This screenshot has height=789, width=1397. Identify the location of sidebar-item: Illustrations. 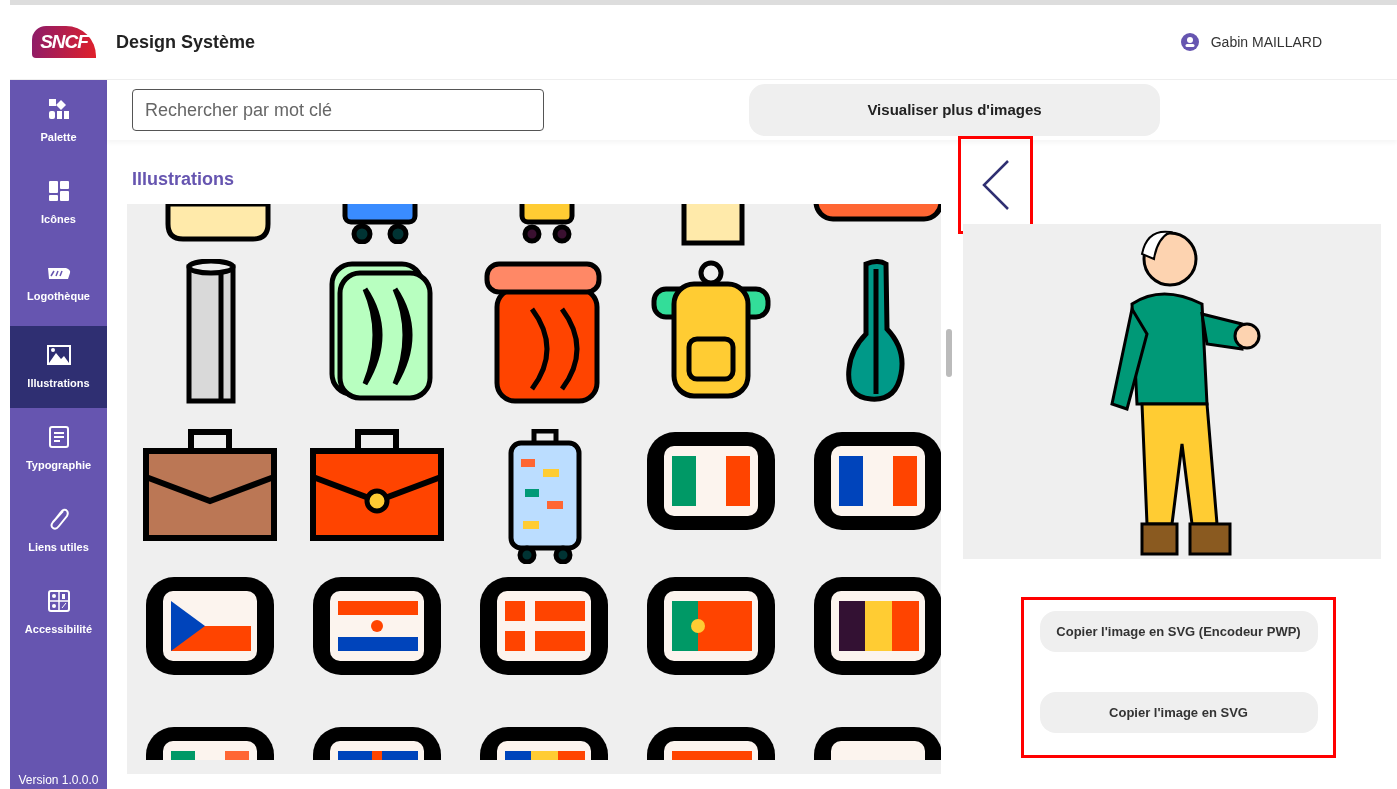
(58, 367).